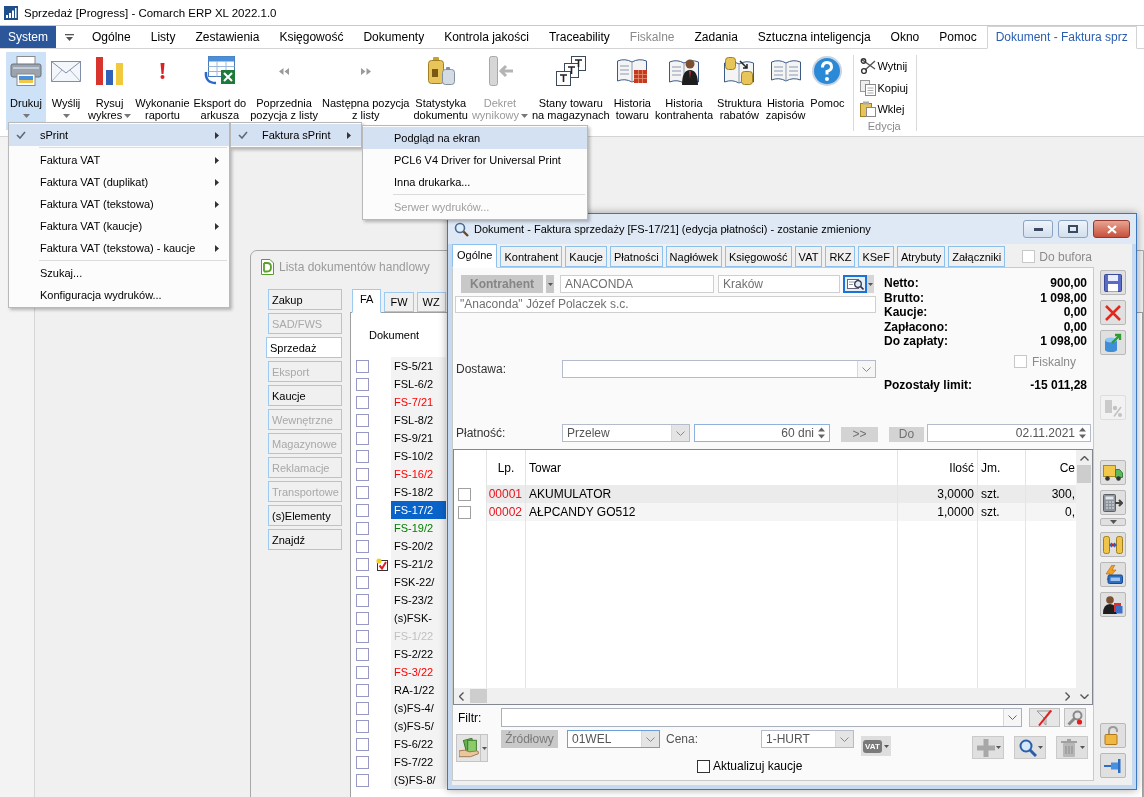  What do you see at coordinates (840, 256) in the screenshot?
I see `tab: RKZ` at bounding box center [840, 256].